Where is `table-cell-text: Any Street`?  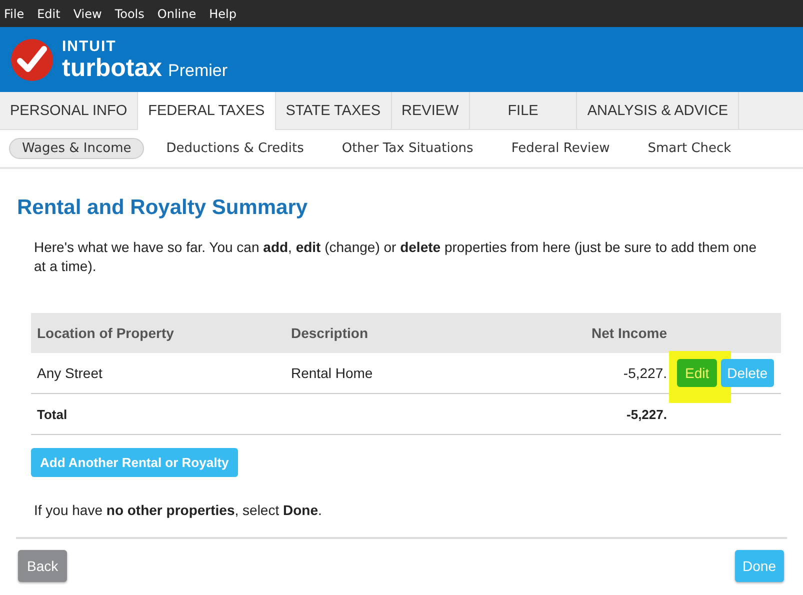
table-cell-text: Any Street is located at coordinates (70, 373).